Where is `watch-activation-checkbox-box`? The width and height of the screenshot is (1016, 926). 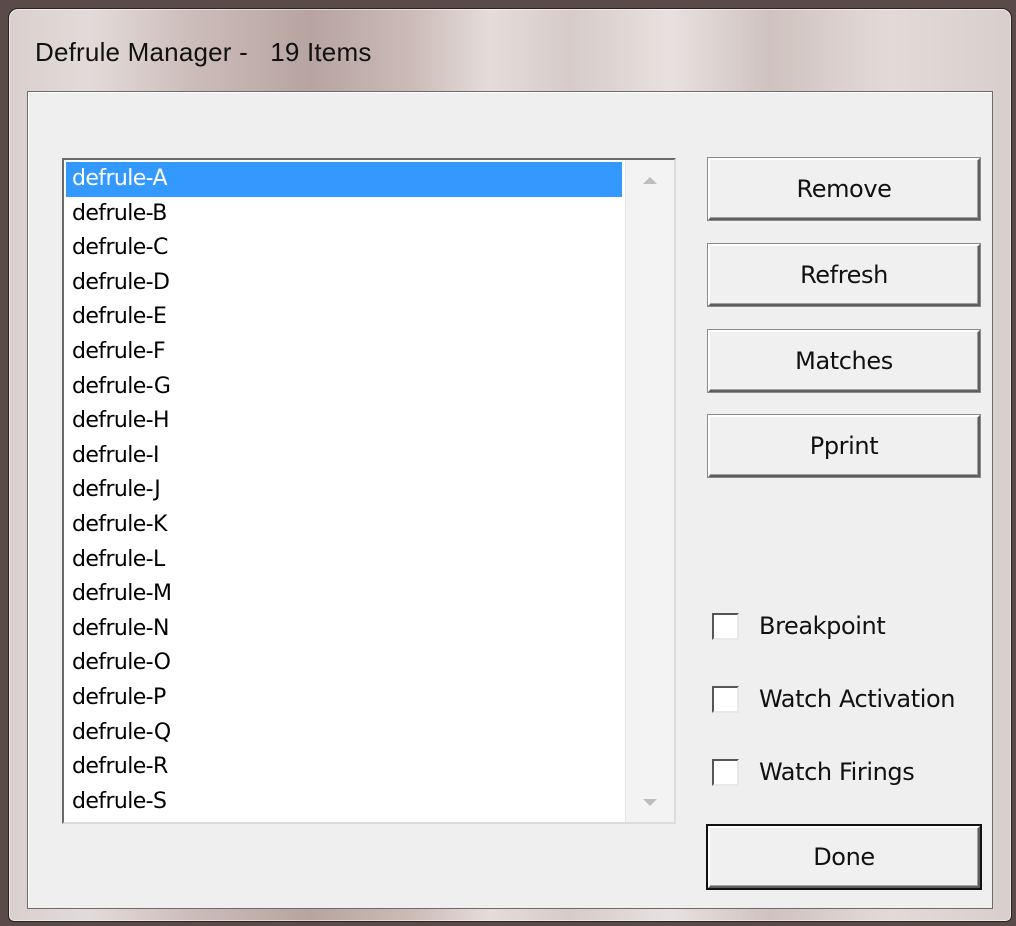 watch-activation-checkbox-box is located at coordinates (725, 699).